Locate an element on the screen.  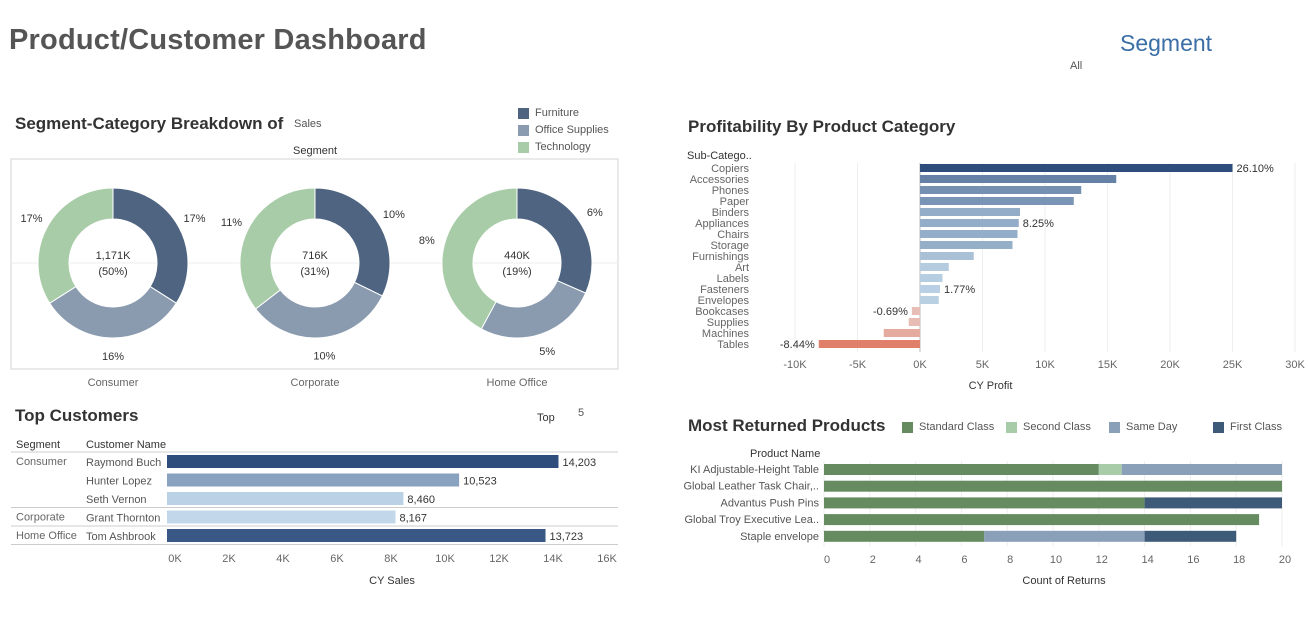
profit-x-tick: 30K is located at coordinates (1295, 365).